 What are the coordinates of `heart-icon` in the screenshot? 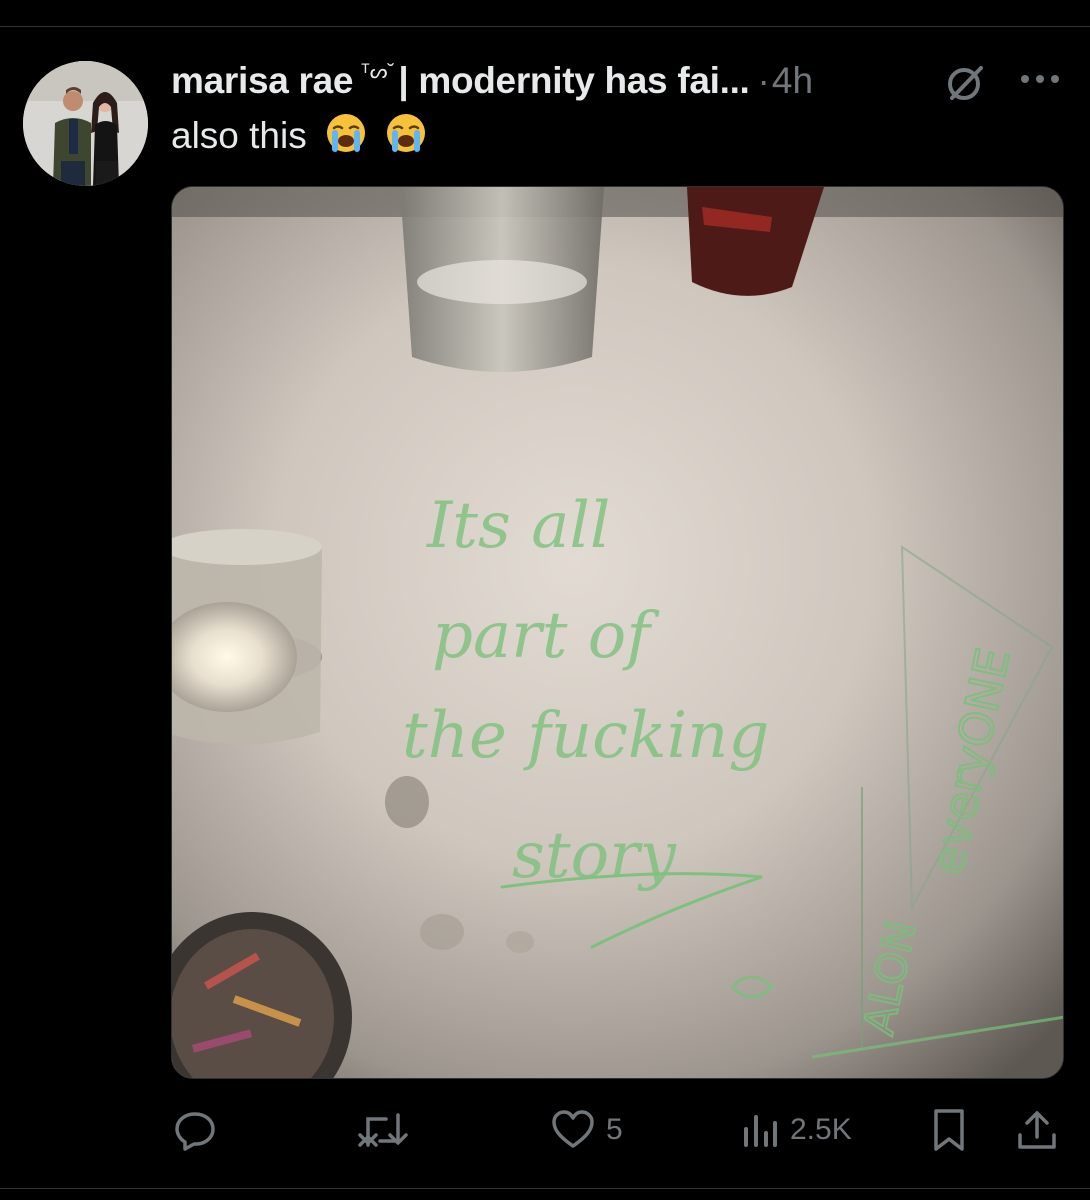 It's located at (573, 1129).